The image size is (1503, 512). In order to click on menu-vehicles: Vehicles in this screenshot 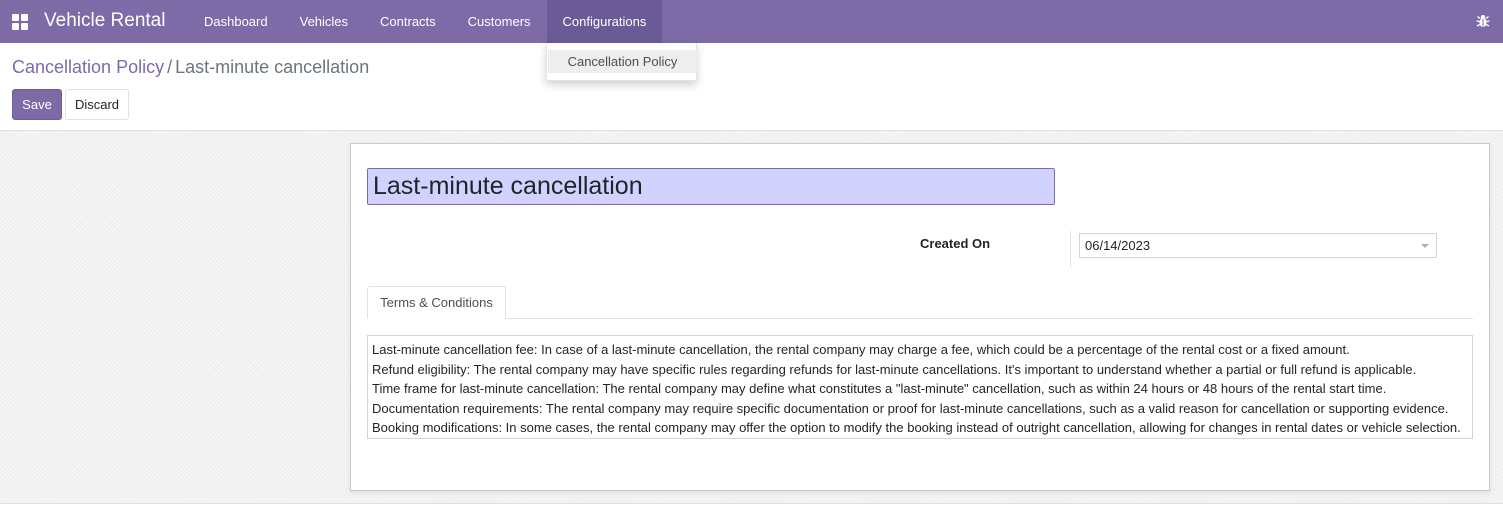, I will do `click(324, 21)`.